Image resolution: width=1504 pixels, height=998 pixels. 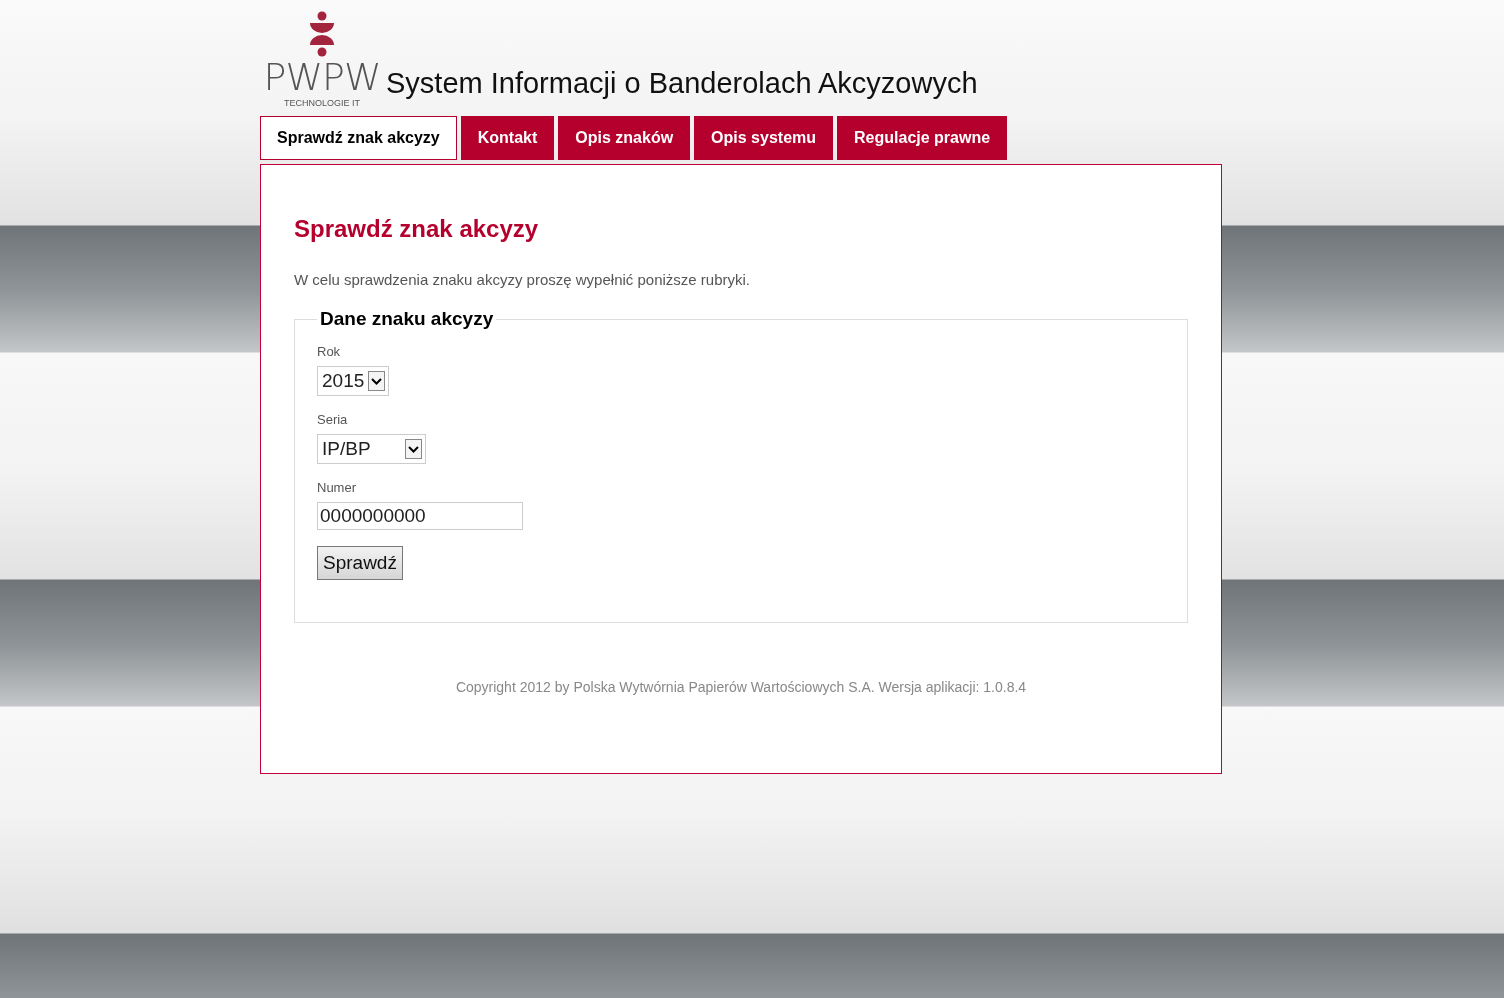 What do you see at coordinates (353, 381) in the screenshot?
I see `select-field: 2015` at bounding box center [353, 381].